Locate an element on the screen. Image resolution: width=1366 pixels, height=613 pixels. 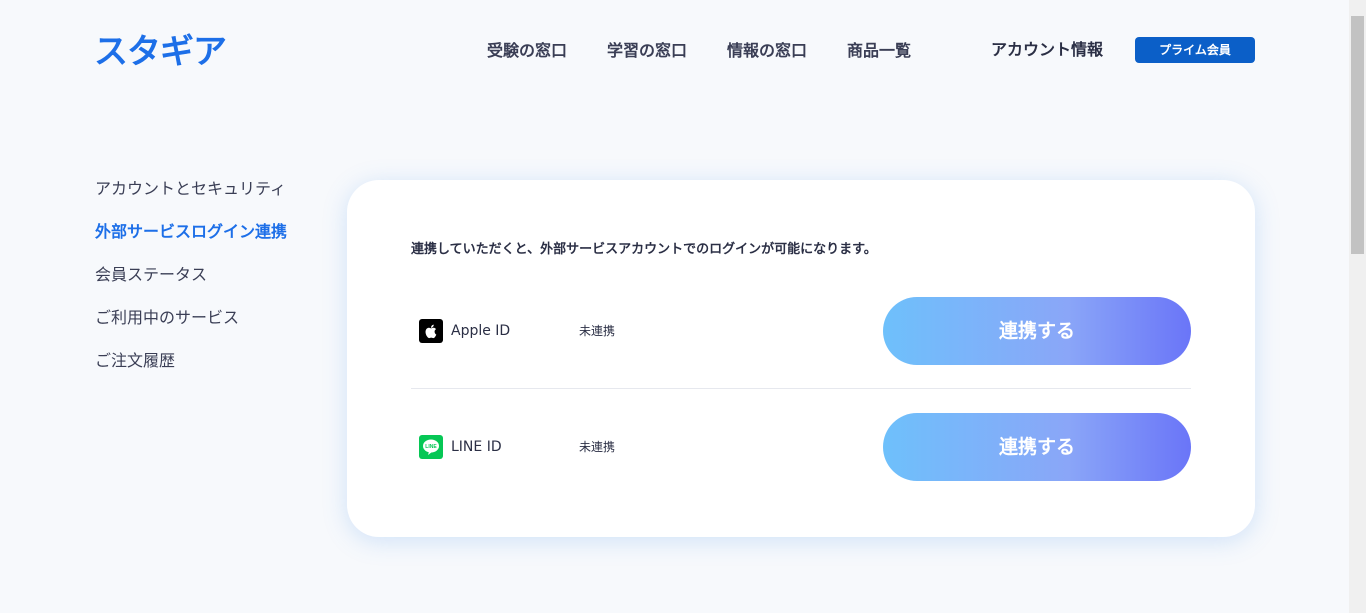
page-scrollbar is located at coordinates (1357, 306).